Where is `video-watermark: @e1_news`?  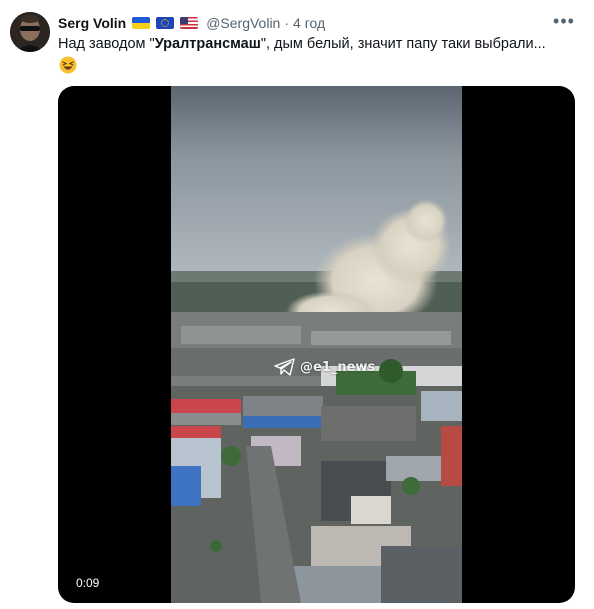 video-watermark: @e1_news is located at coordinates (324, 367).